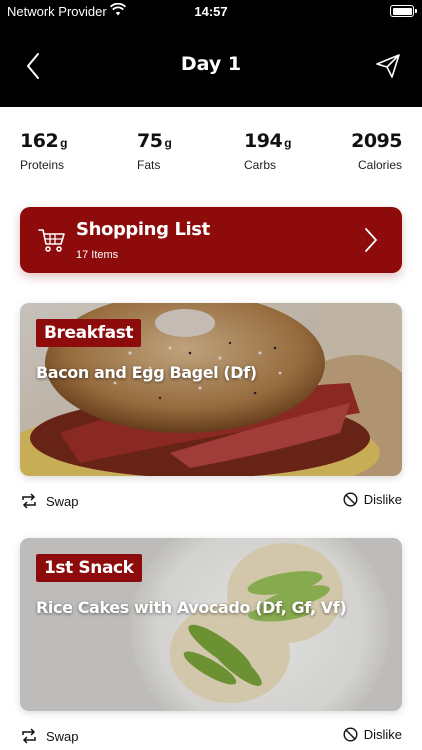 The width and height of the screenshot is (422, 750). I want to click on status-bar: Network Provider 14:57, so click(211, 11).